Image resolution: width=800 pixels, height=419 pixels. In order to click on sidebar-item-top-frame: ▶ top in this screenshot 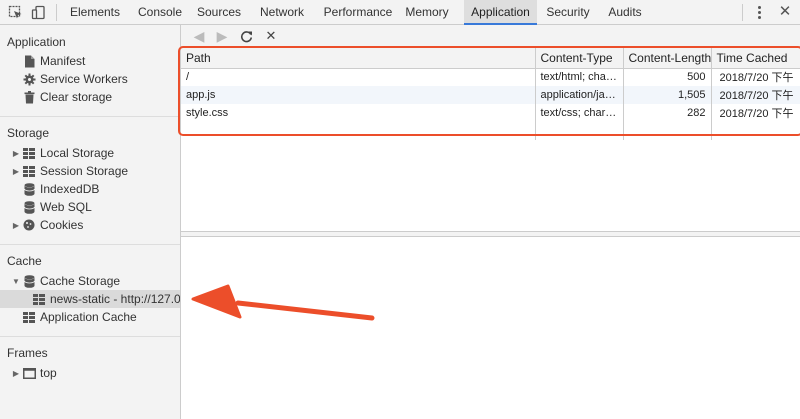, I will do `click(34, 373)`.